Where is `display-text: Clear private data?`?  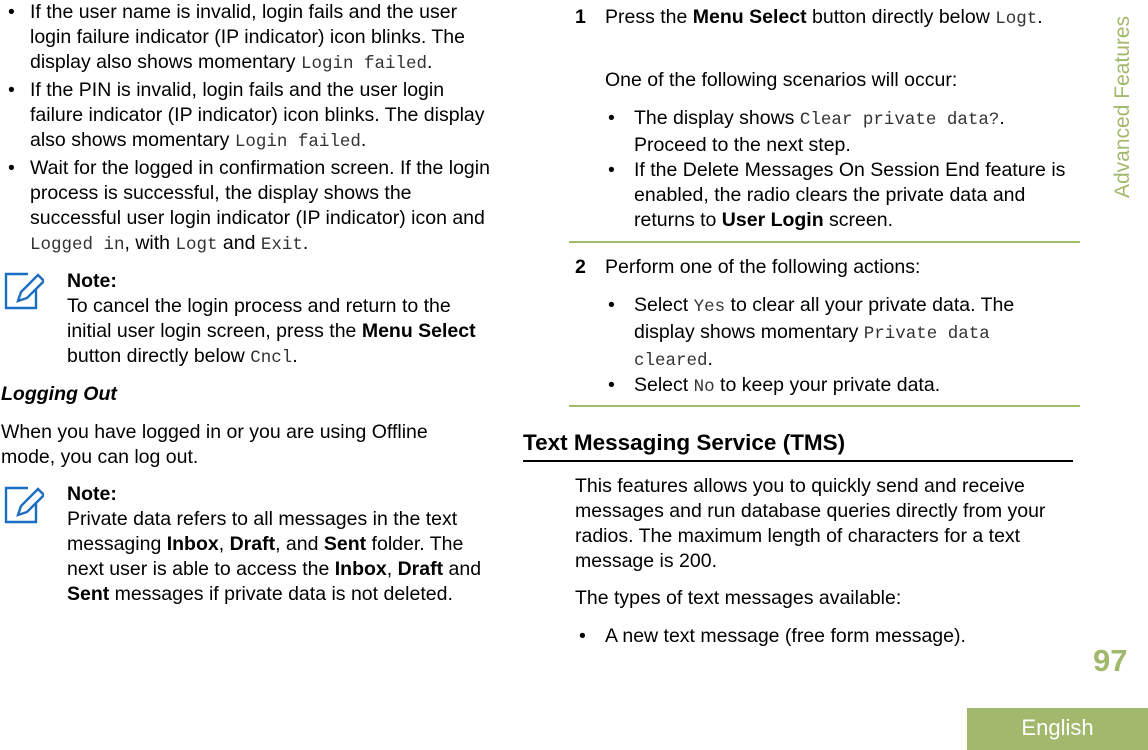
display-text: Clear private data? is located at coordinates (899, 120).